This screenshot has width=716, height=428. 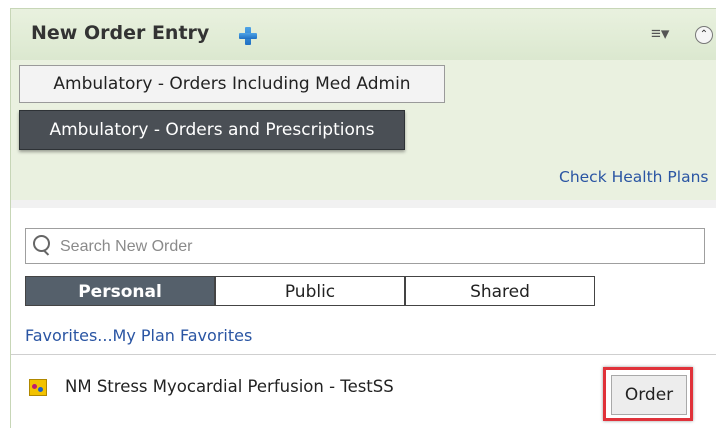 I want to click on check-health-plans-link: Check Health Plans, so click(x=633, y=177).